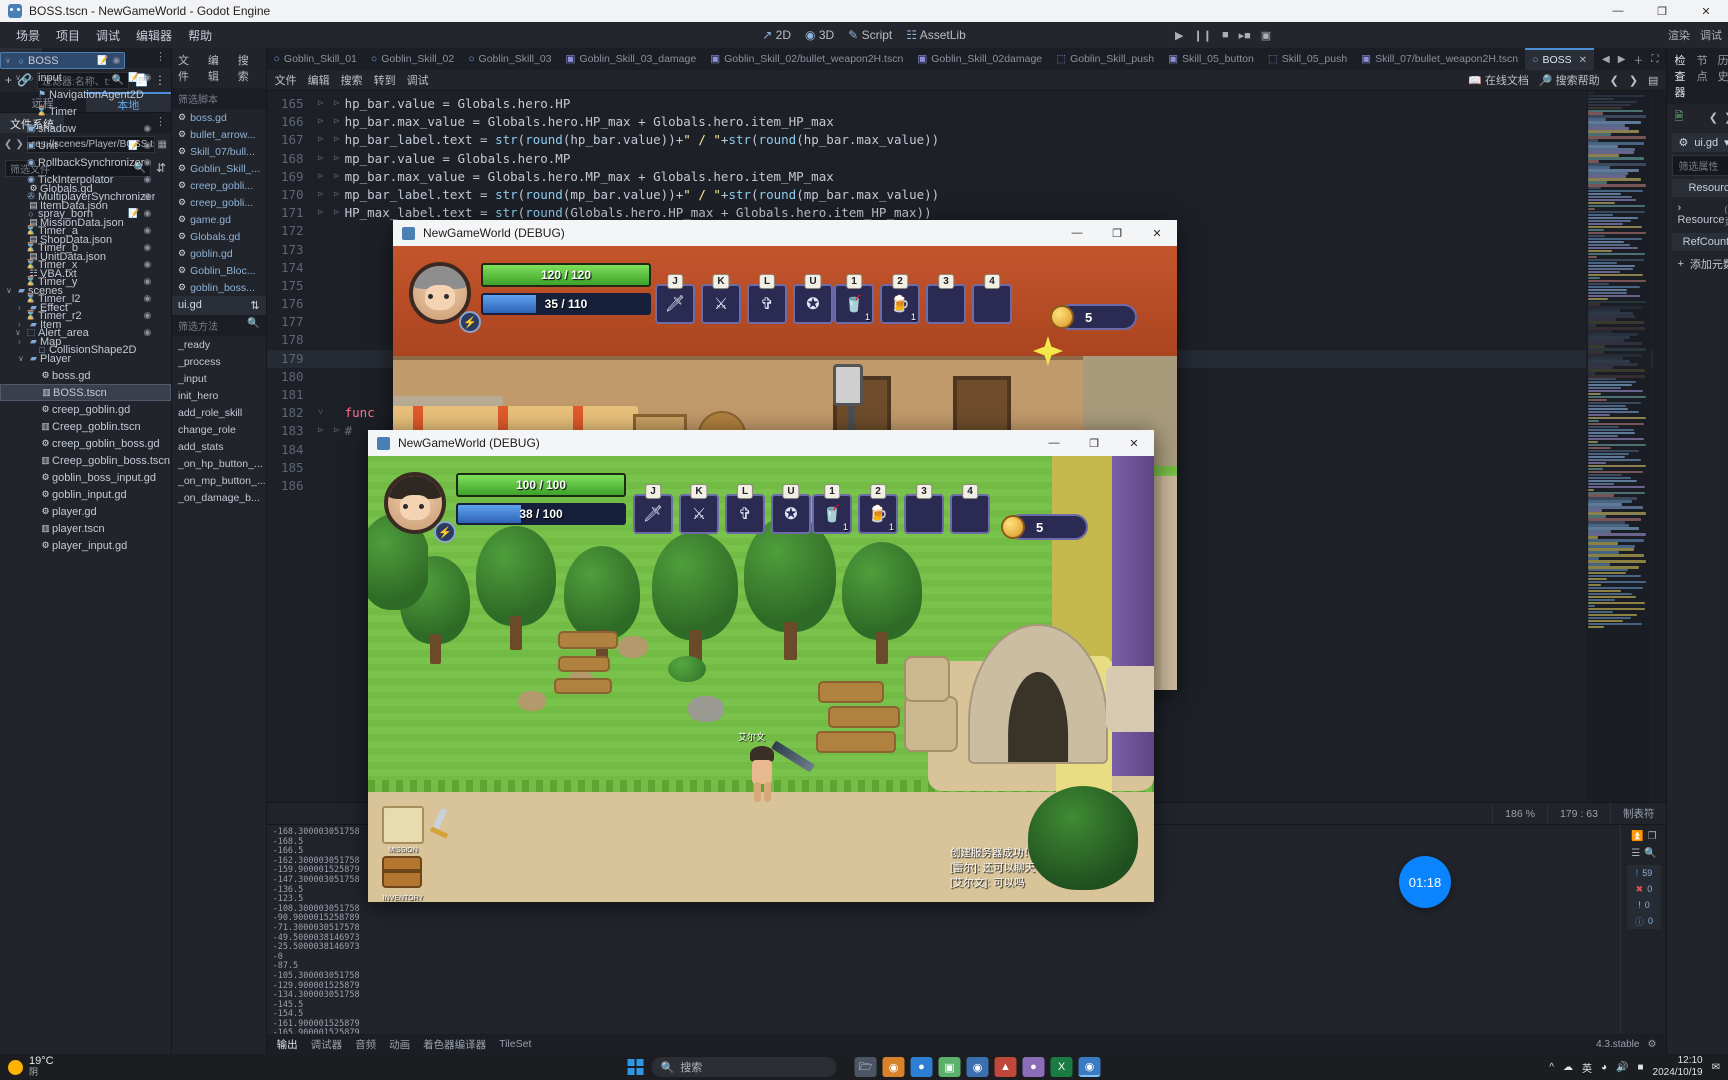  What do you see at coordinates (967, 104) in the screenshot?
I see `code-line-165: 165 ⊳ ⊳ hp_bar.value = Globals.hero.HP` at bounding box center [967, 104].